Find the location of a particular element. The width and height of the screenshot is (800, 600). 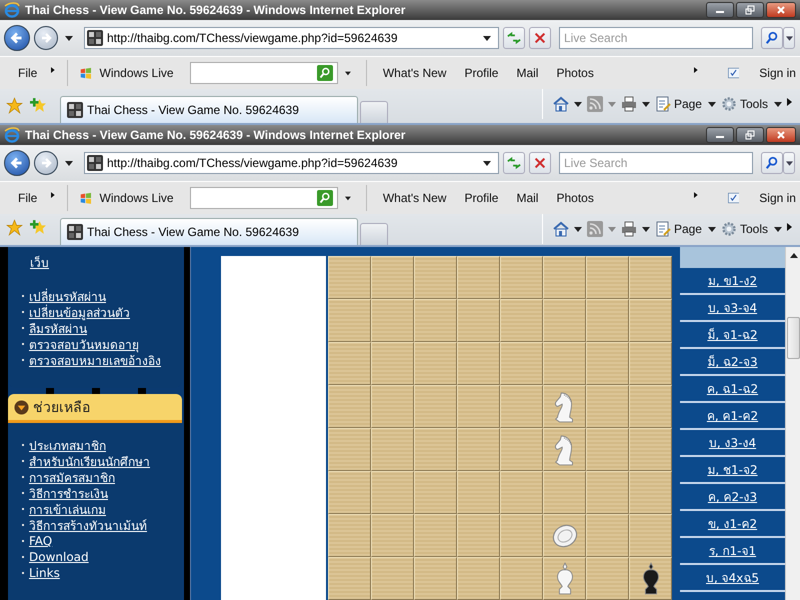

move-link: ม็, จ1-ฉ2 is located at coordinates (732, 334).